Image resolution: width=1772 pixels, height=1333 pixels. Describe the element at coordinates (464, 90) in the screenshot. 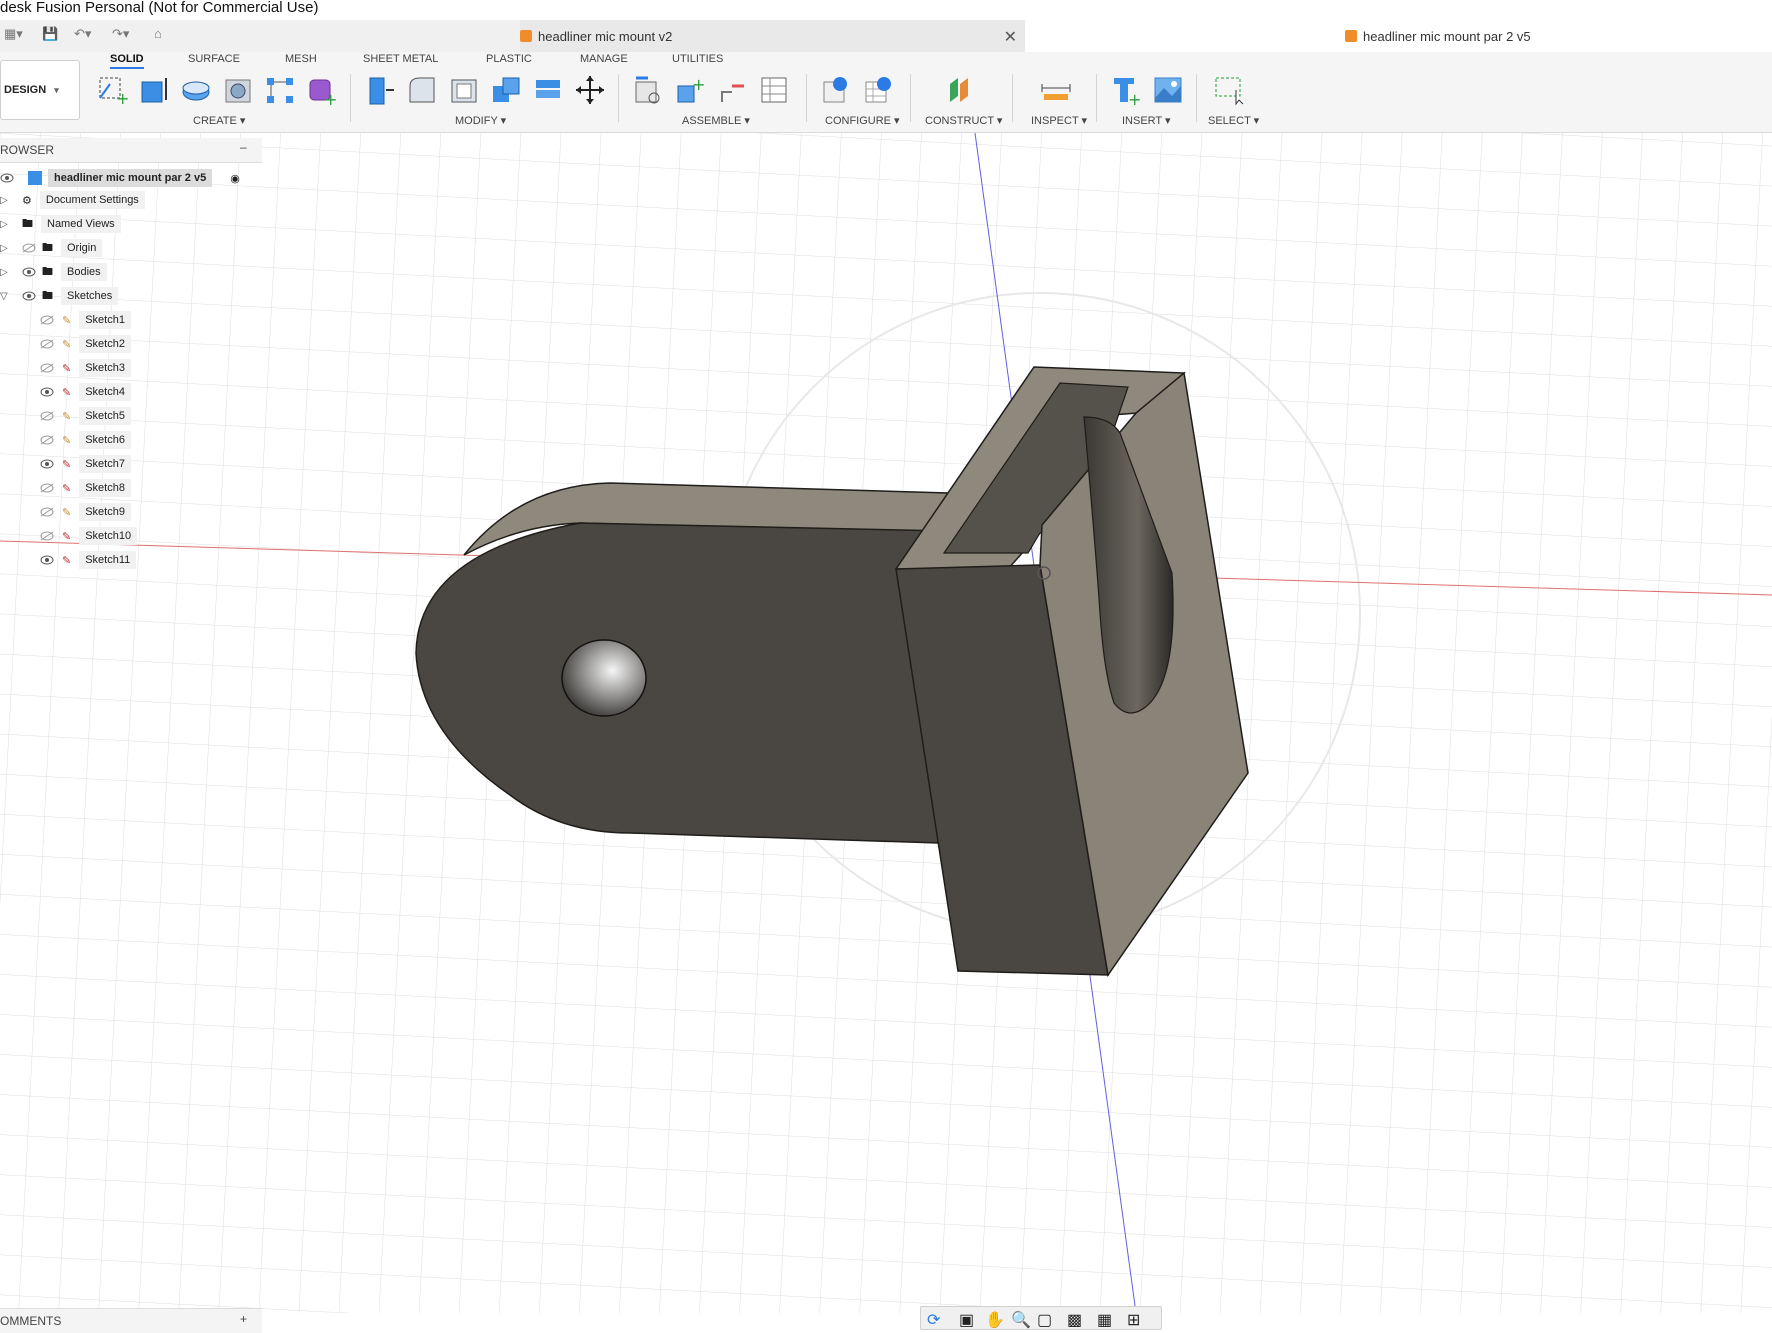

I see `shell-icon` at that location.